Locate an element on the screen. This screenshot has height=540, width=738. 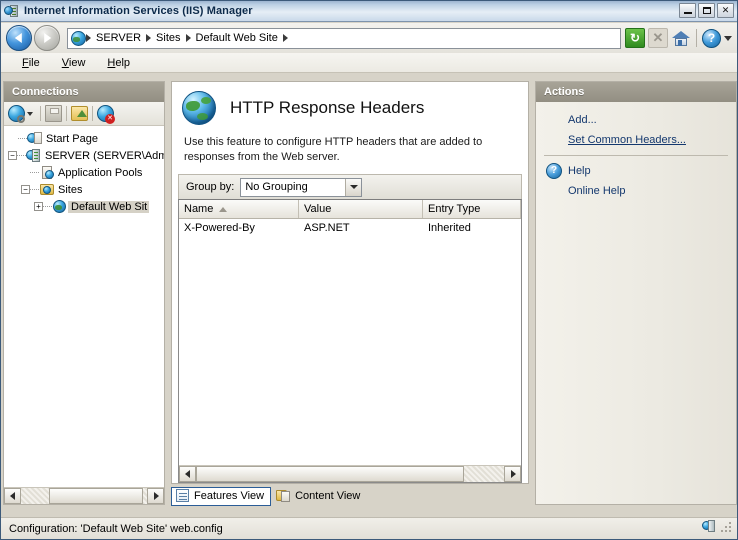
home-icon is located at coordinates (681, 38).